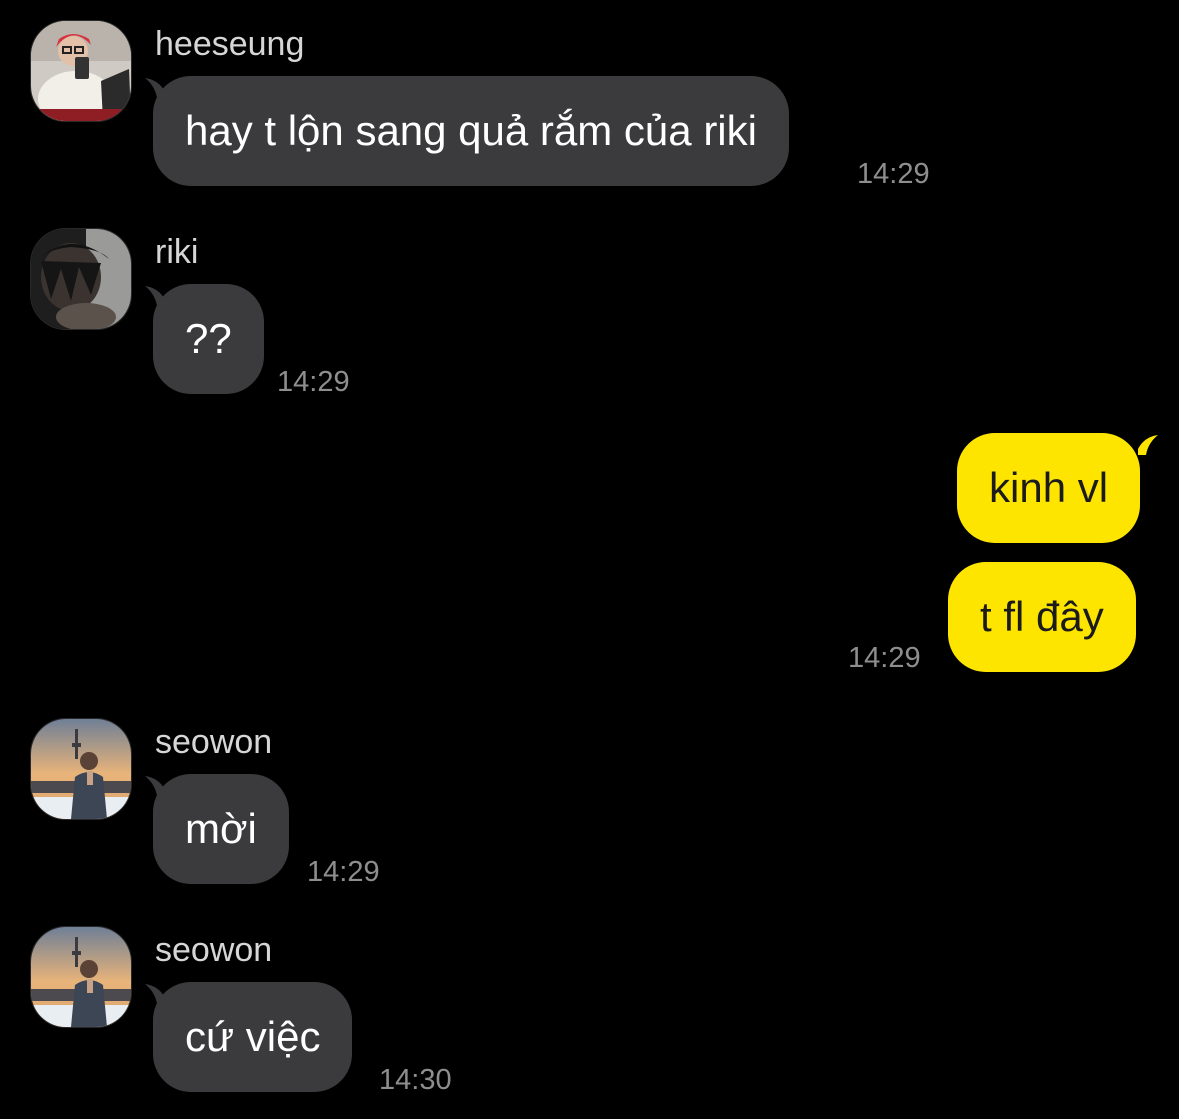 Image resolution: width=1179 pixels, height=1119 pixels. I want to click on avatar-photo-heeseung, so click(81, 71).